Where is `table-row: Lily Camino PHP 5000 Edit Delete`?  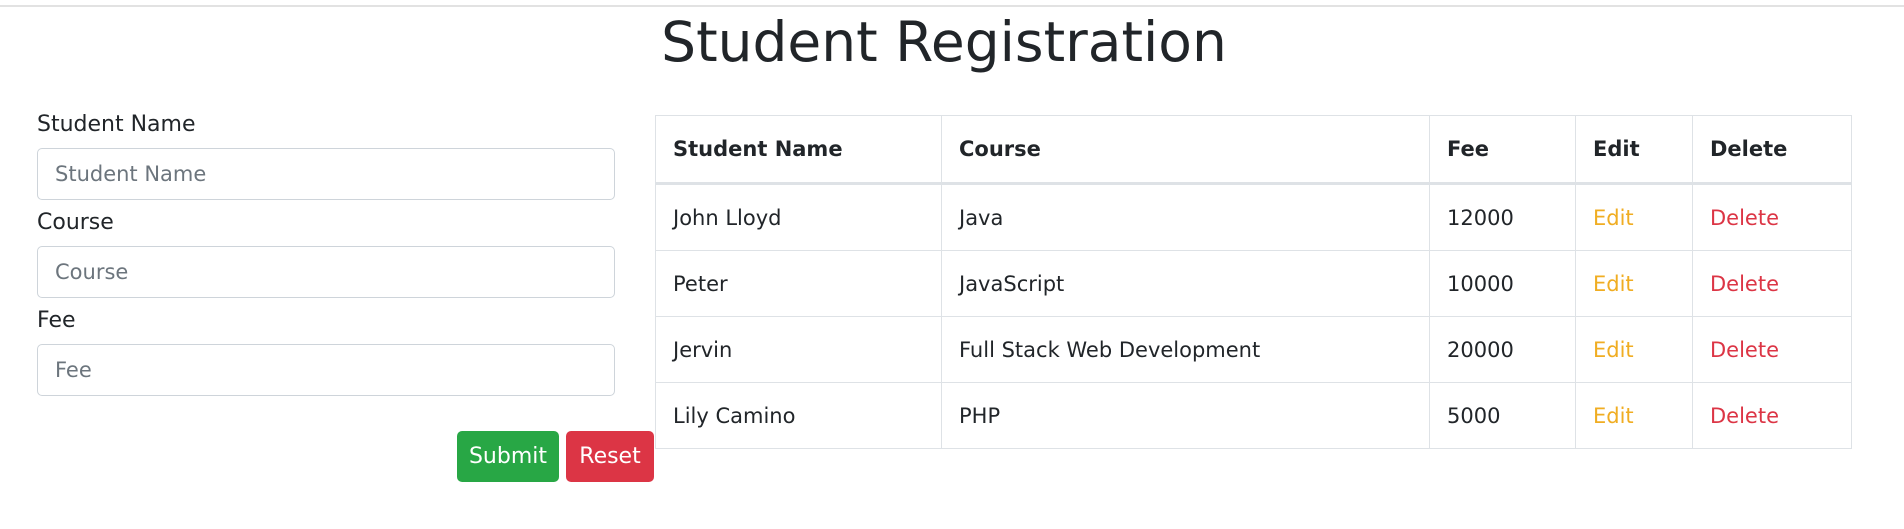 table-row: Lily Camino PHP 5000 Edit Delete is located at coordinates (1253, 415).